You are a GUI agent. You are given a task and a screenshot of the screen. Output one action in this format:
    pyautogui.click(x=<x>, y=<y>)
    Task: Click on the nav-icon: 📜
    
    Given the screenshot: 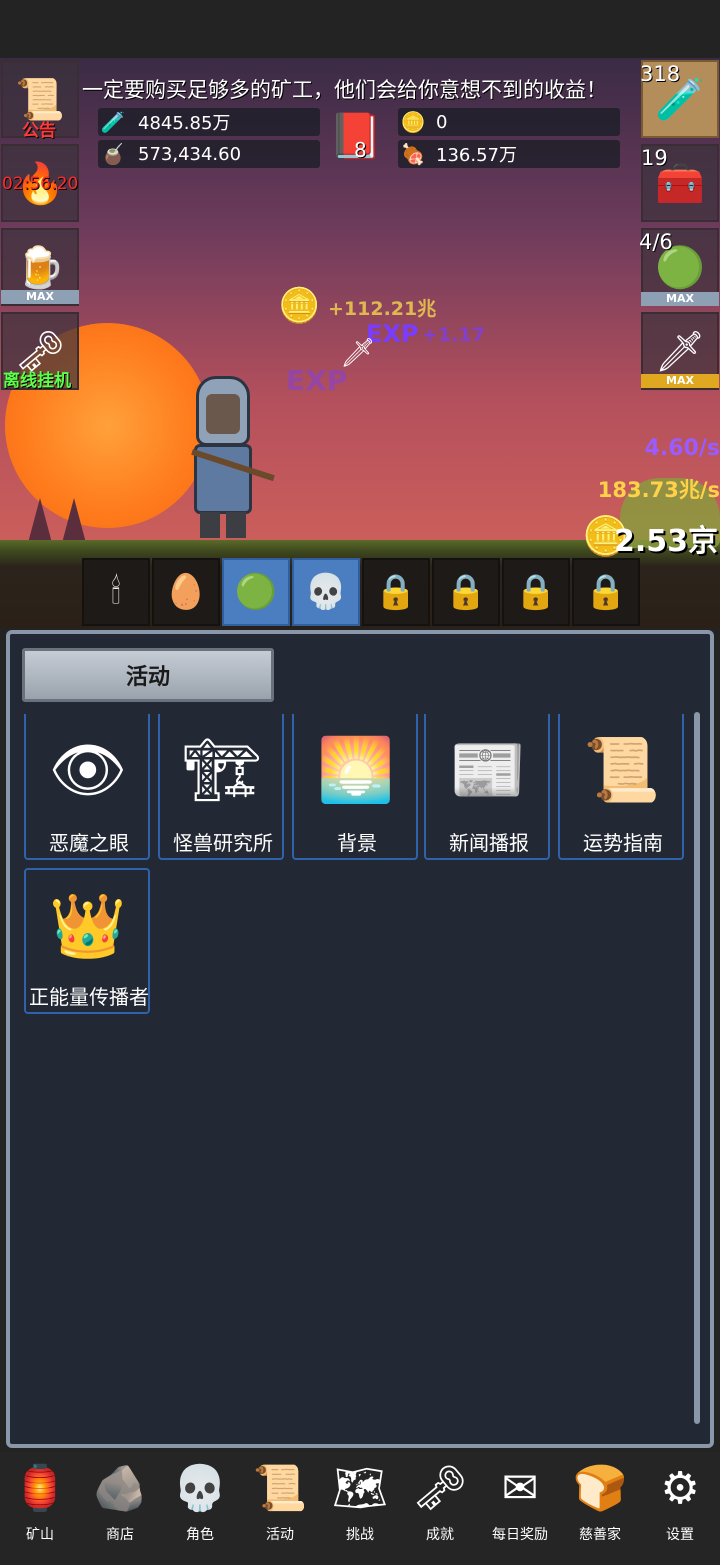 What is the action you would take?
    pyautogui.click(x=280, y=1488)
    